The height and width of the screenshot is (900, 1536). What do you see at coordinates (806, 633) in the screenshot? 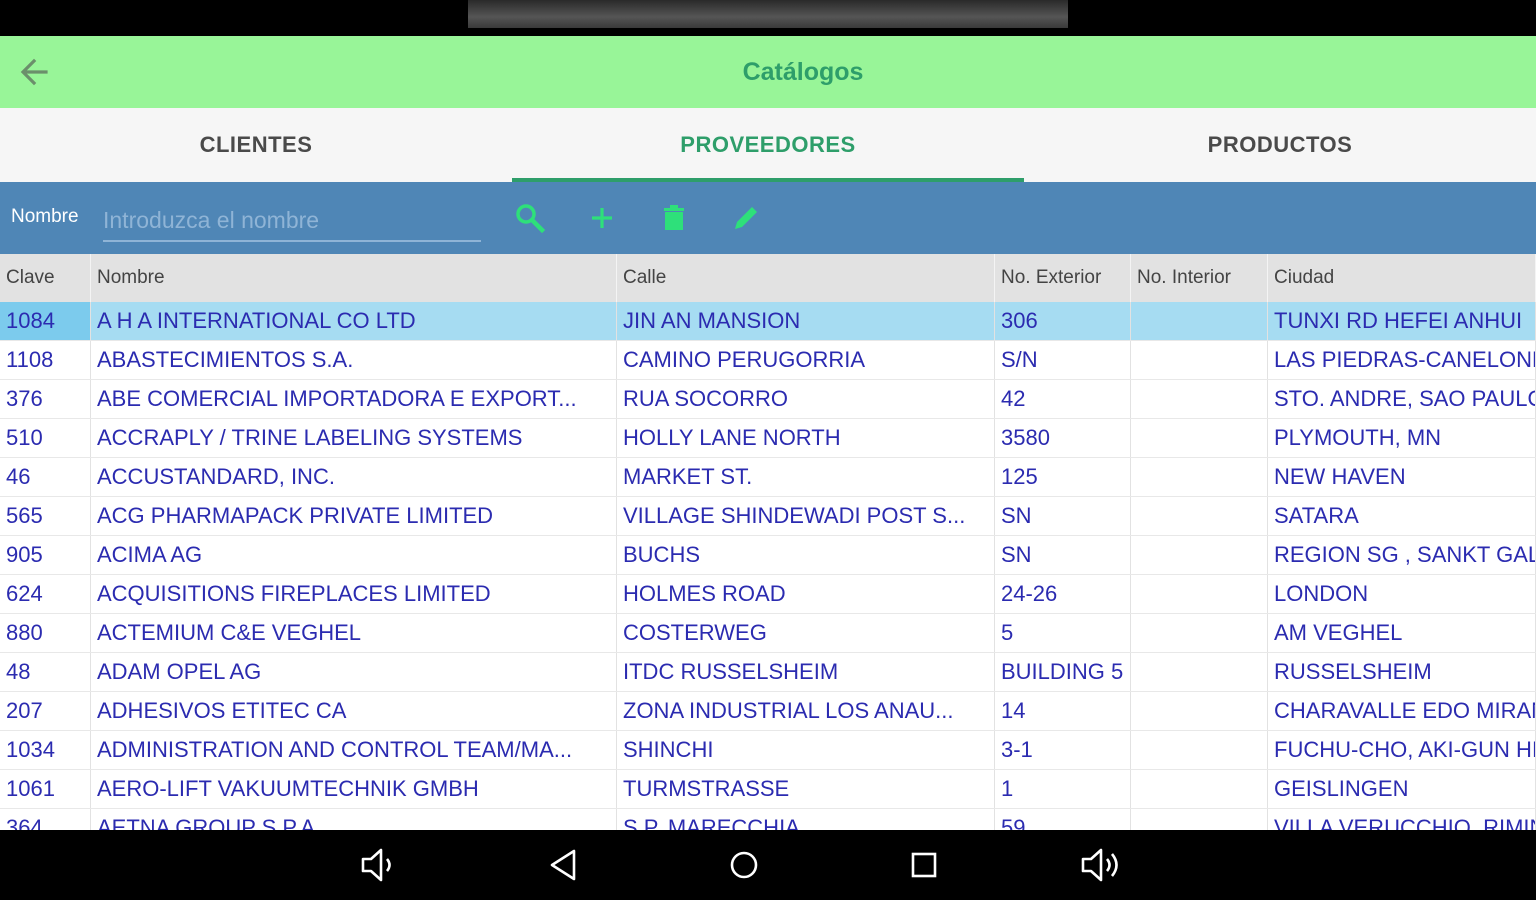
I see `cell-calle: COSTERWEG` at bounding box center [806, 633].